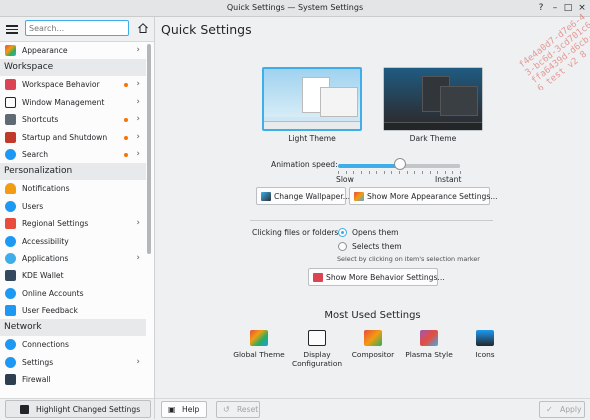 The width and height of the screenshot is (590, 420). I want to click on highlight-changed-settings-button: Highlight Changed Settings, so click(78, 409).